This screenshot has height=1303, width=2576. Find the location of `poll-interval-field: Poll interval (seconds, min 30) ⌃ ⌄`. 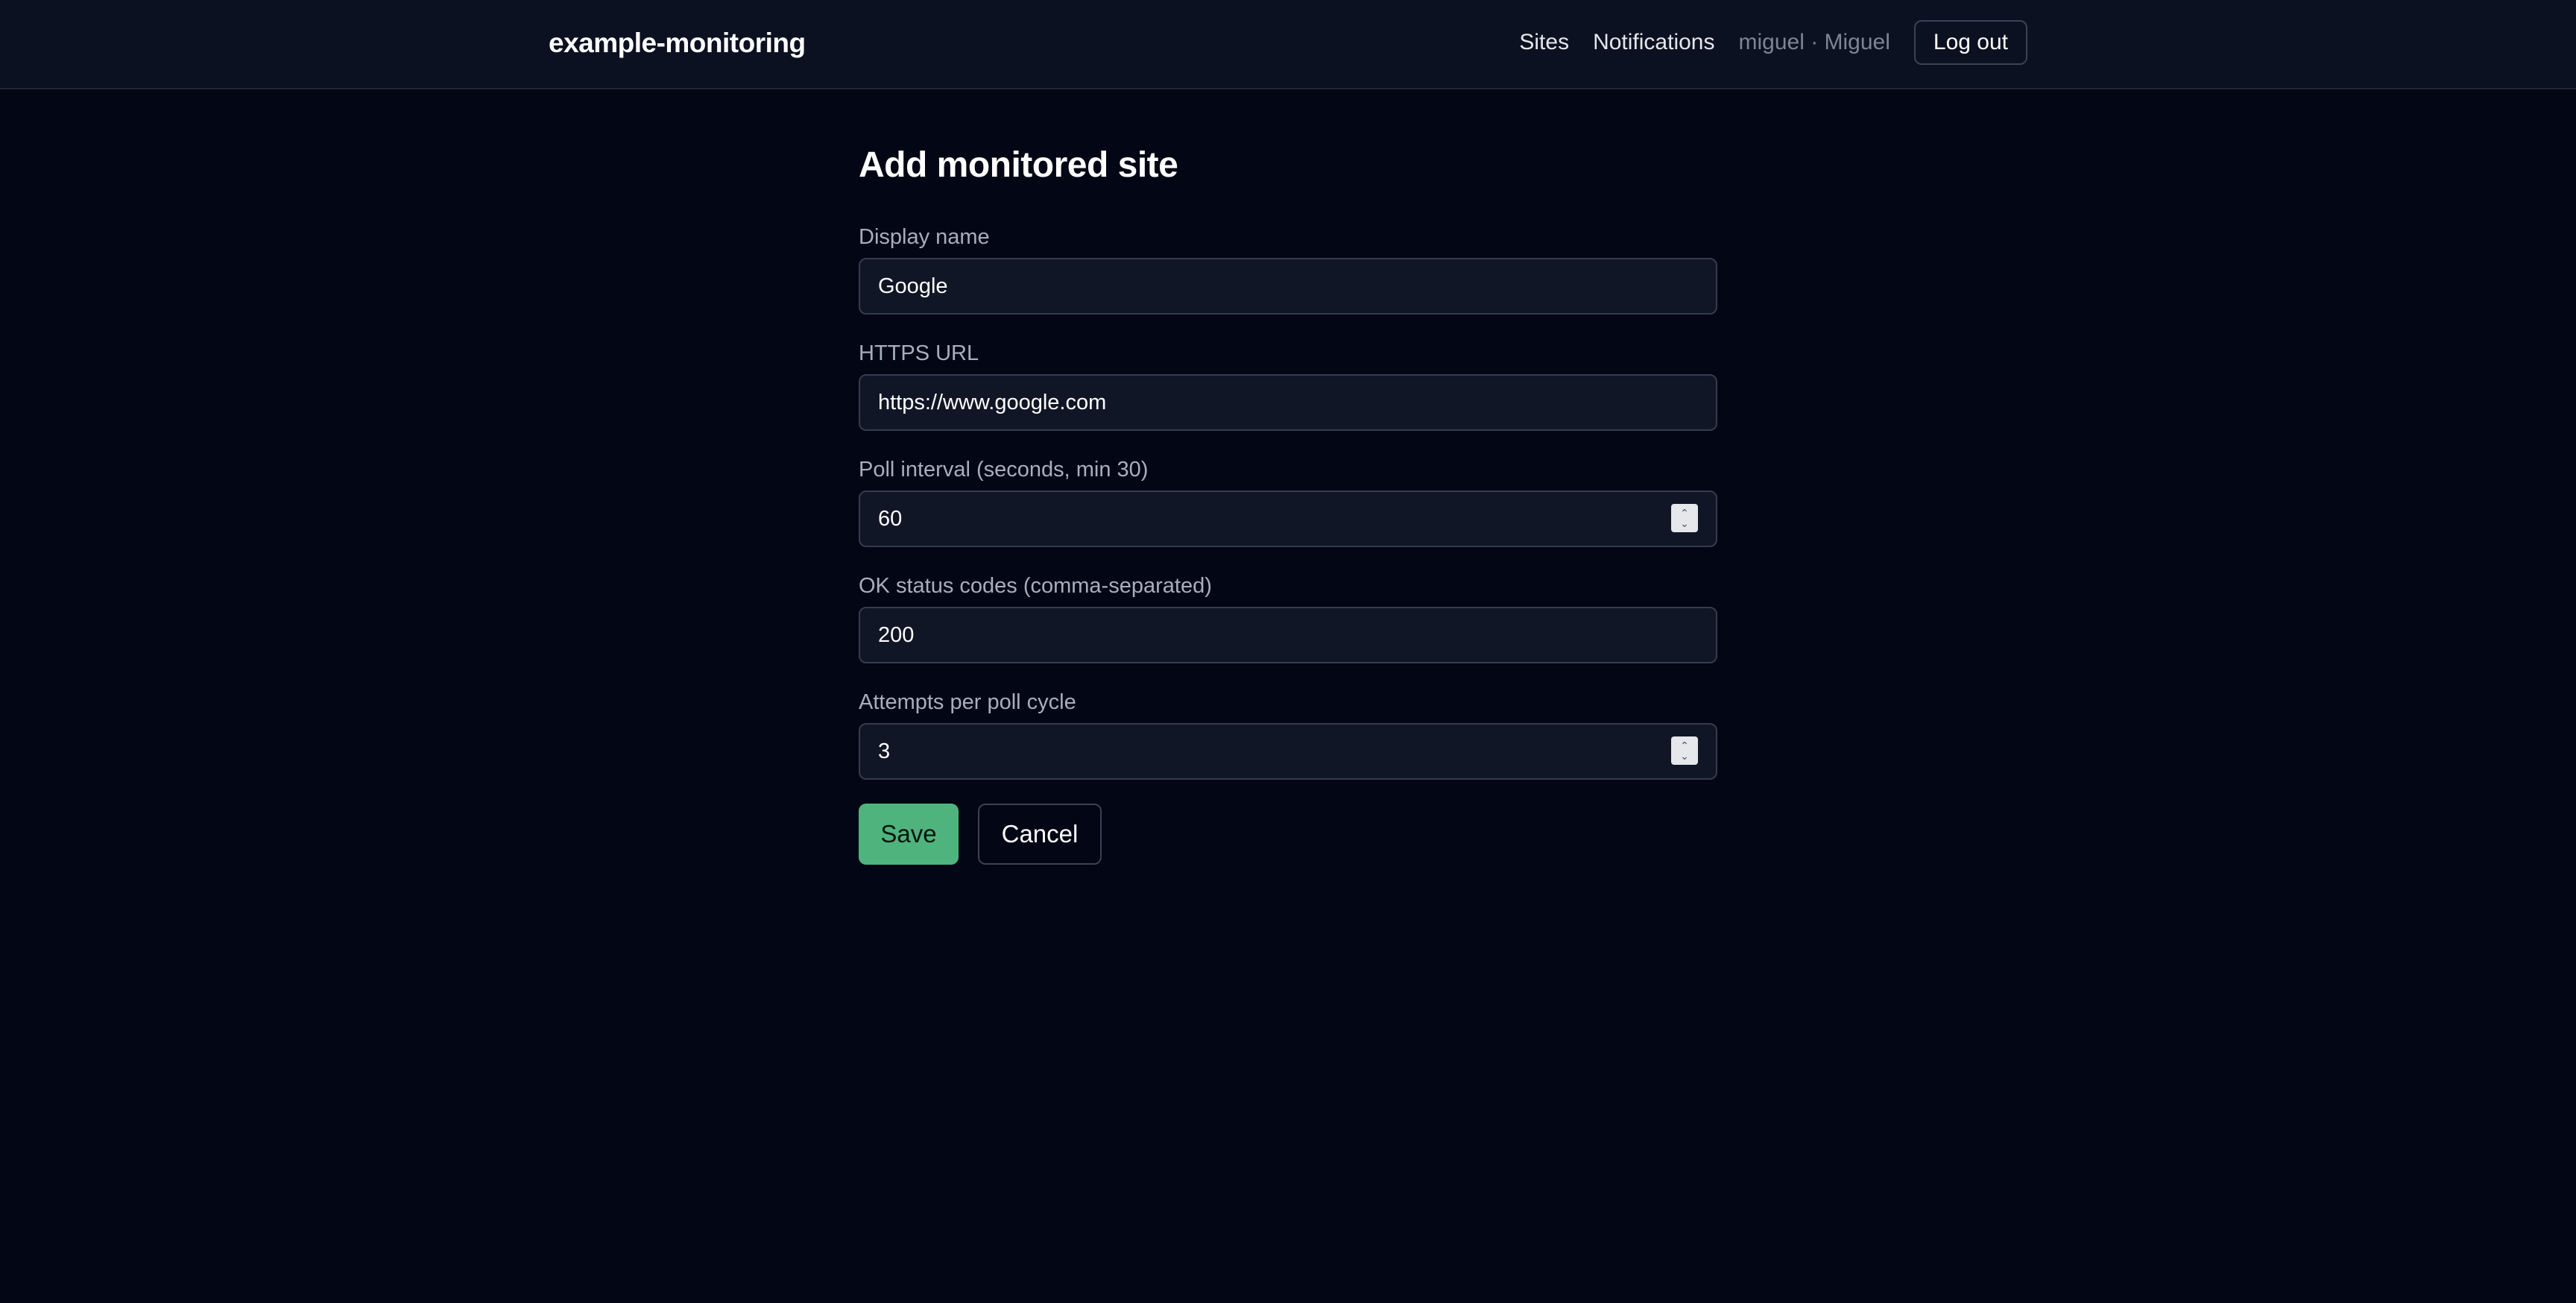

poll-interval-field: Poll interval (seconds, min 30) ⌃ ⌄ is located at coordinates (1288, 501).